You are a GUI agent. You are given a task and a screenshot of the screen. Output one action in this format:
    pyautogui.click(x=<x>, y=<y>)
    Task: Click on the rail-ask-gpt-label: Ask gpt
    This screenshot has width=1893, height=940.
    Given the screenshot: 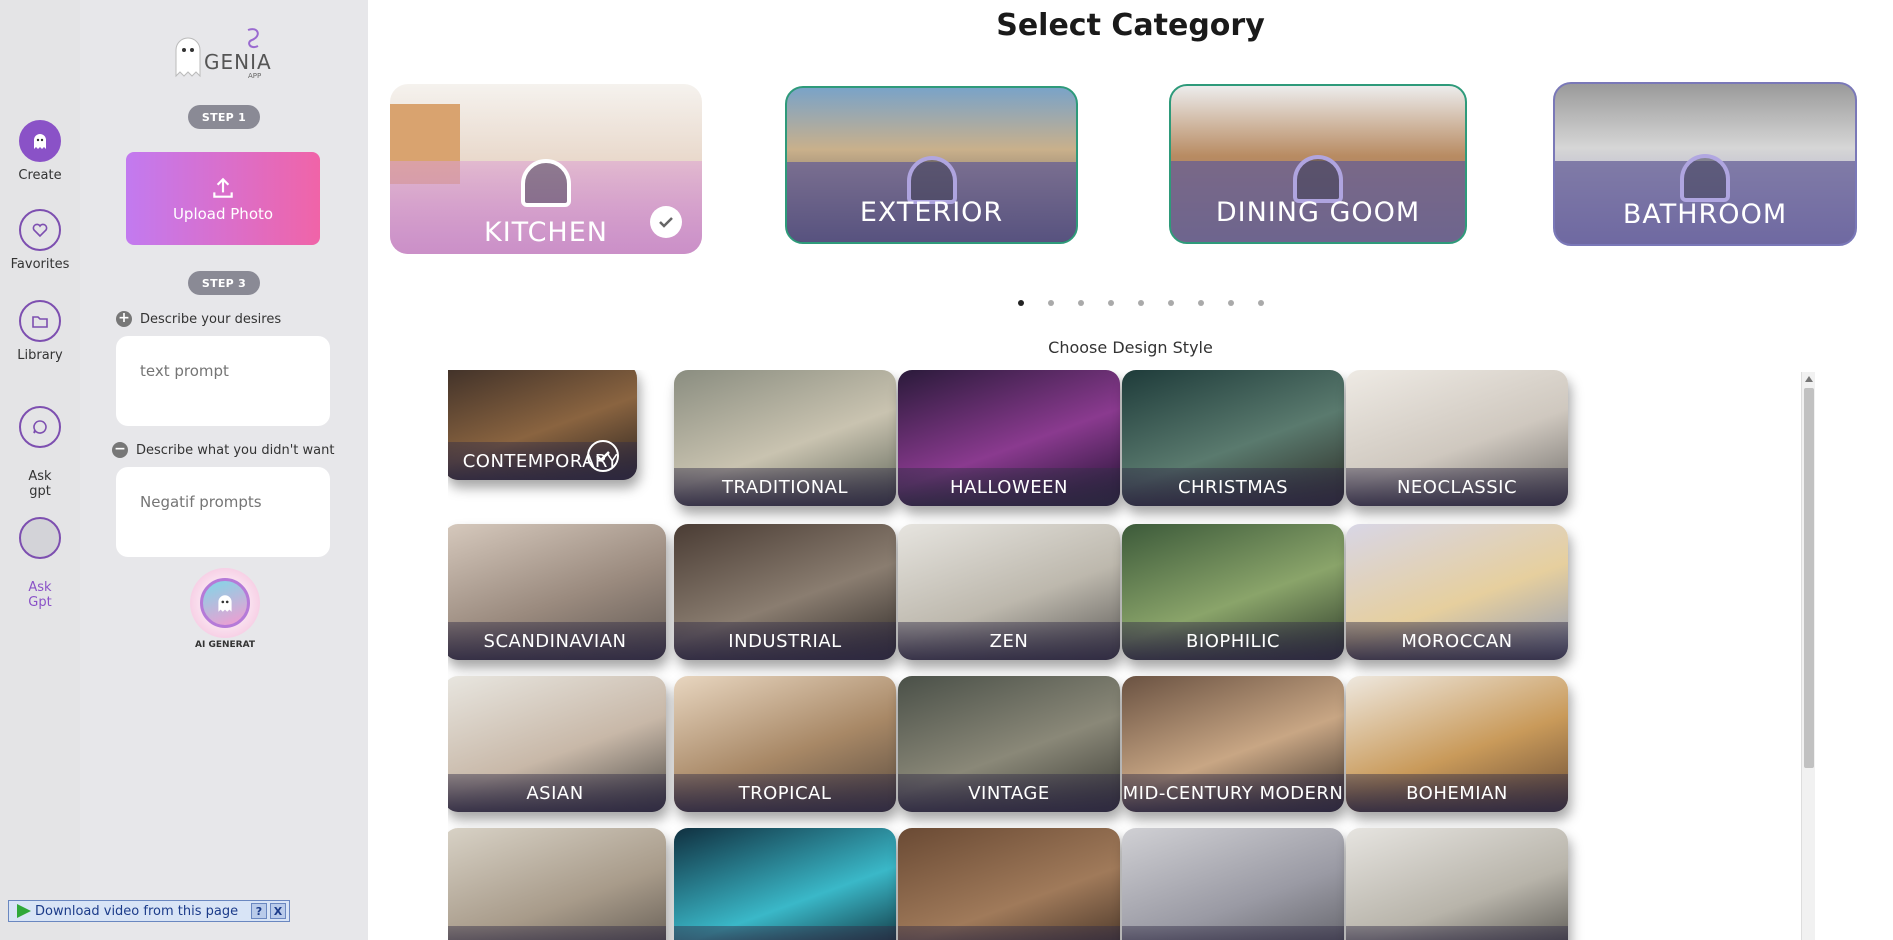 What is the action you would take?
    pyautogui.click(x=40, y=484)
    